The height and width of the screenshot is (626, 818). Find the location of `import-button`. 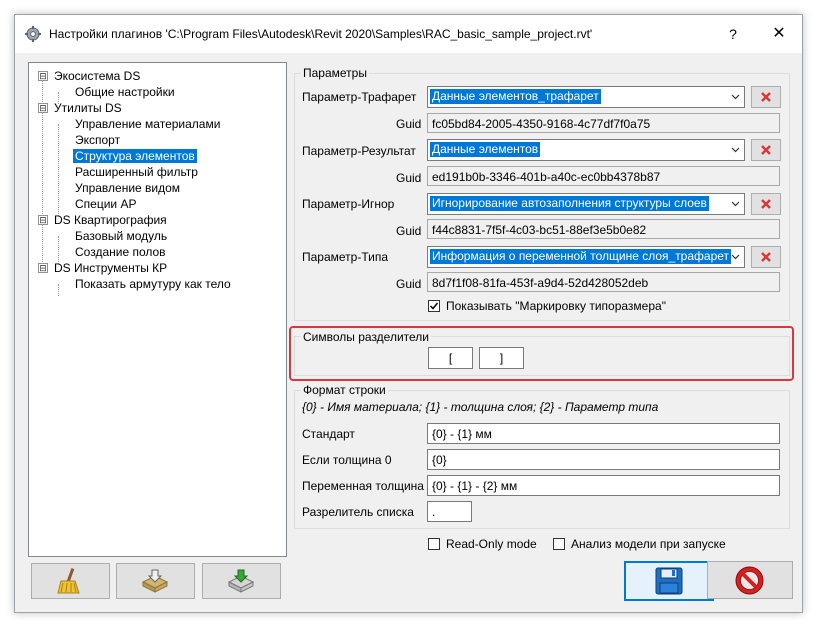

import-button is located at coordinates (155, 581).